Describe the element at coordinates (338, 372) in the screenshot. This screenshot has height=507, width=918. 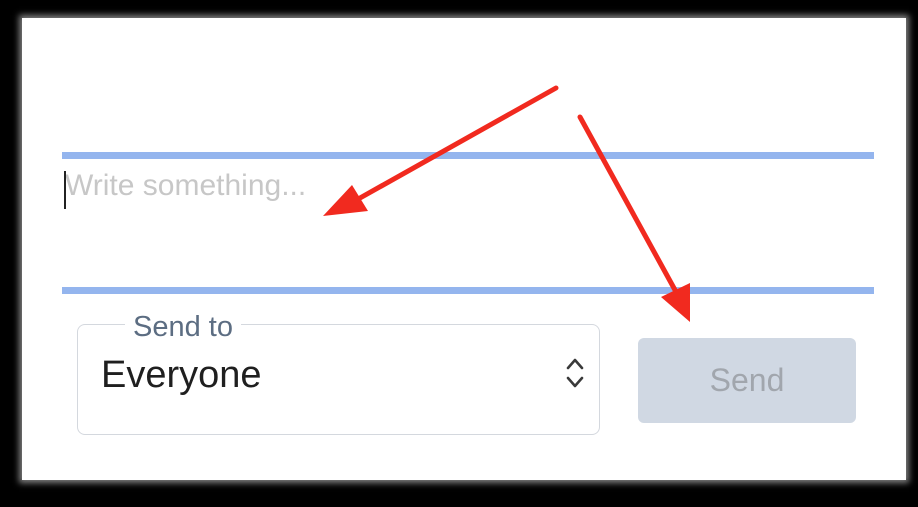
I see `send-to-select: Send to Everyone` at that location.